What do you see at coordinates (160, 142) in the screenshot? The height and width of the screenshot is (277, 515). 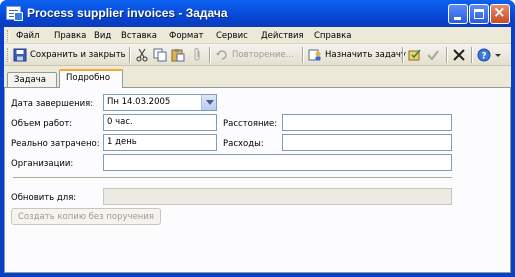 I see `actual-work-field: 1 день` at bounding box center [160, 142].